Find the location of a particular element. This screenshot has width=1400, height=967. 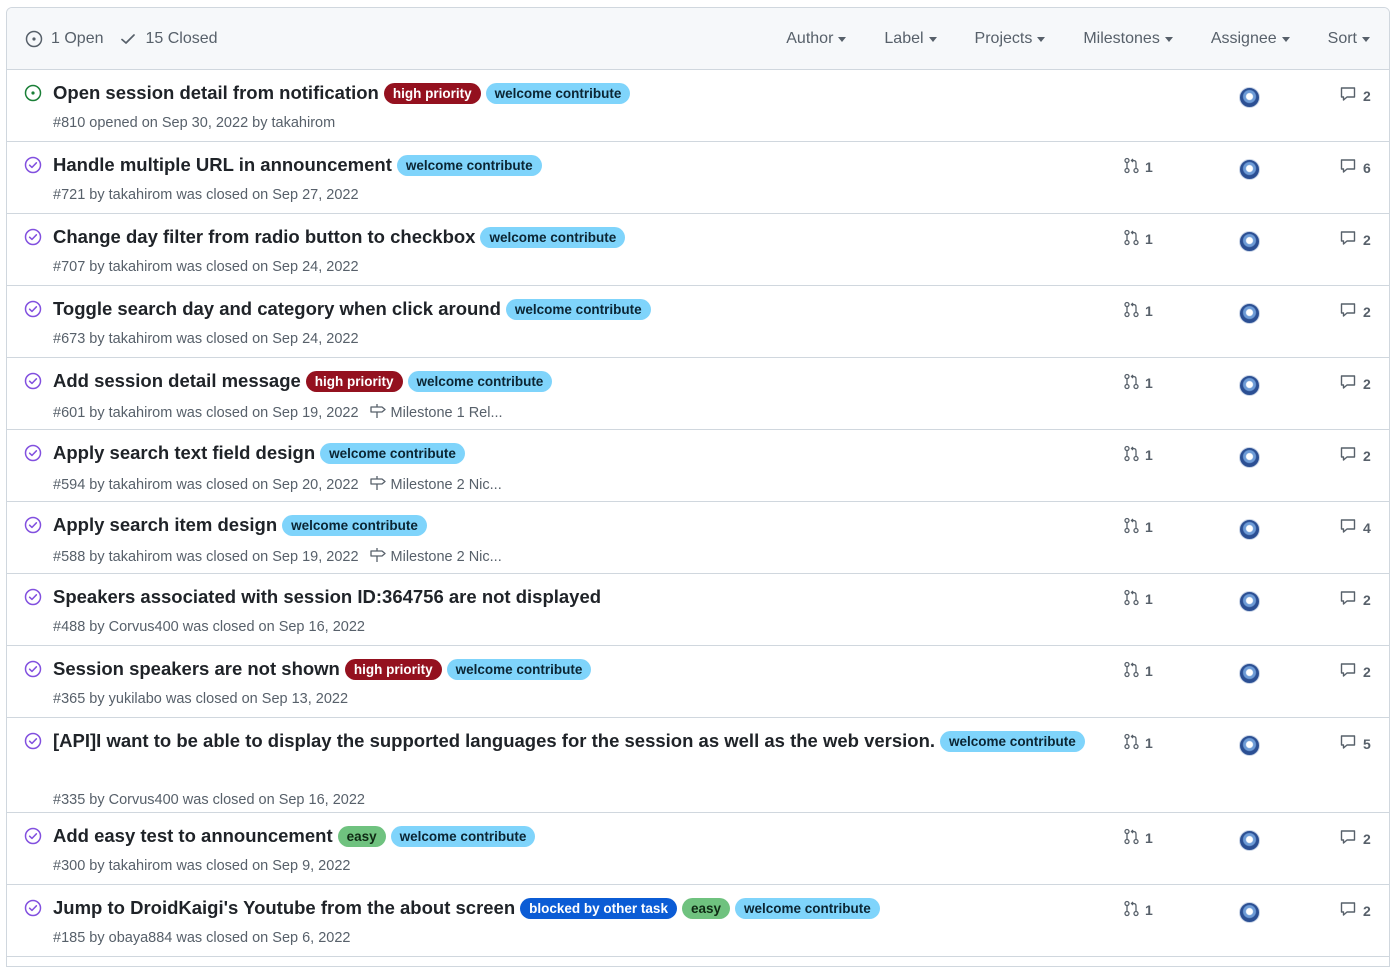

comment-icon is located at coordinates (1348, 95).